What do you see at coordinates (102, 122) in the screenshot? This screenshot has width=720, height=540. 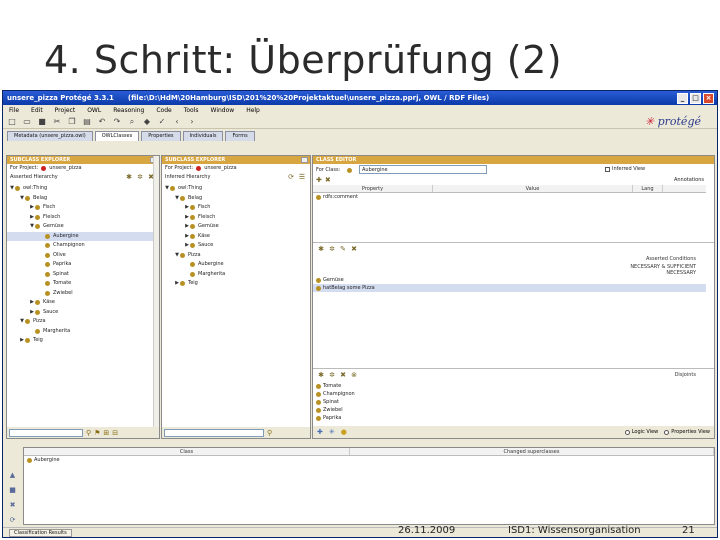 I see `undo-icon: ↶` at bounding box center [102, 122].